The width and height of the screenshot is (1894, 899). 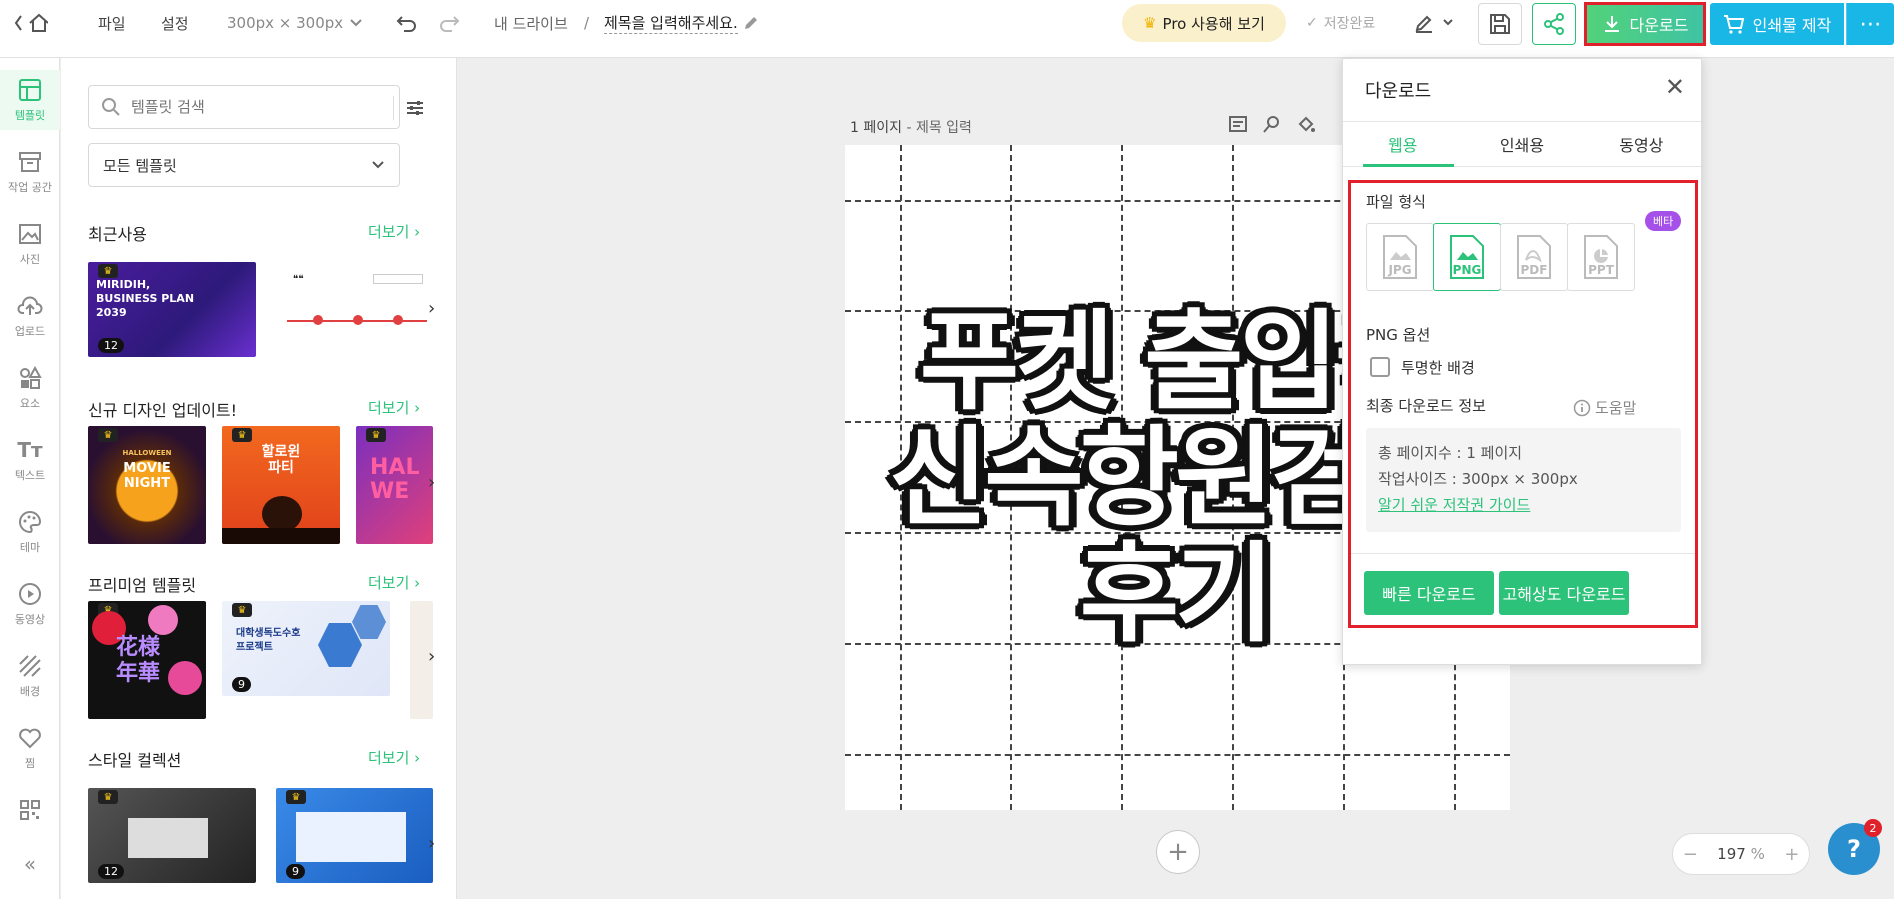 I want to click on template-thumb-dark-slides: ♛ 12, so click(x=172, y=835).